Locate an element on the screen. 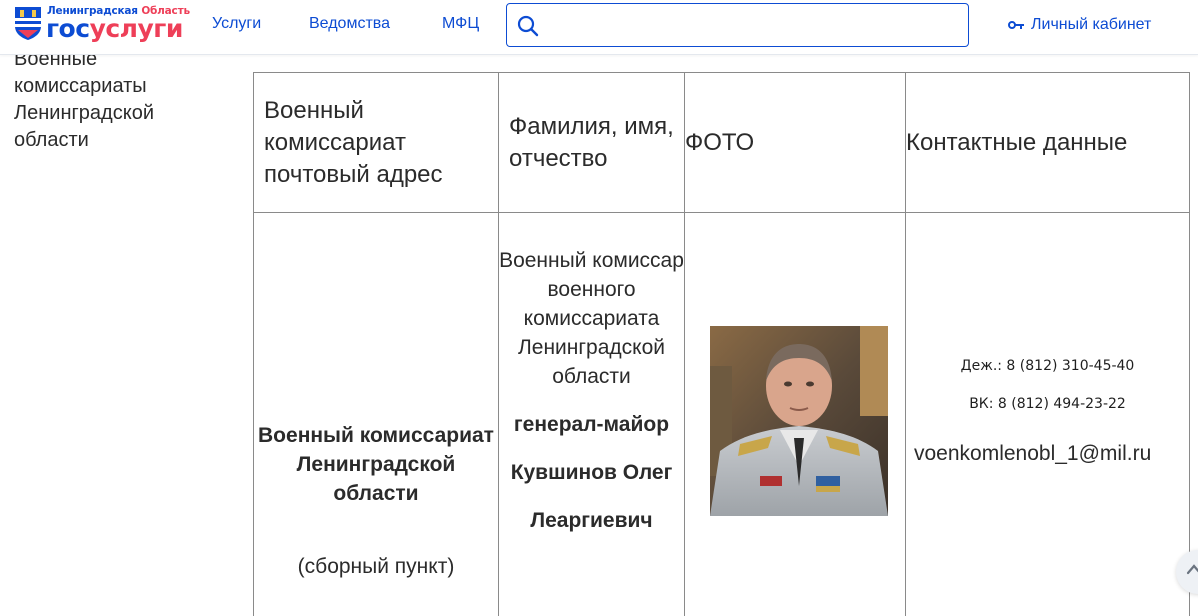 The height and width of the screenshot is (616, 1198). personal-cabinet-label: Личный кабинет is located at coordinates (1091, 24).